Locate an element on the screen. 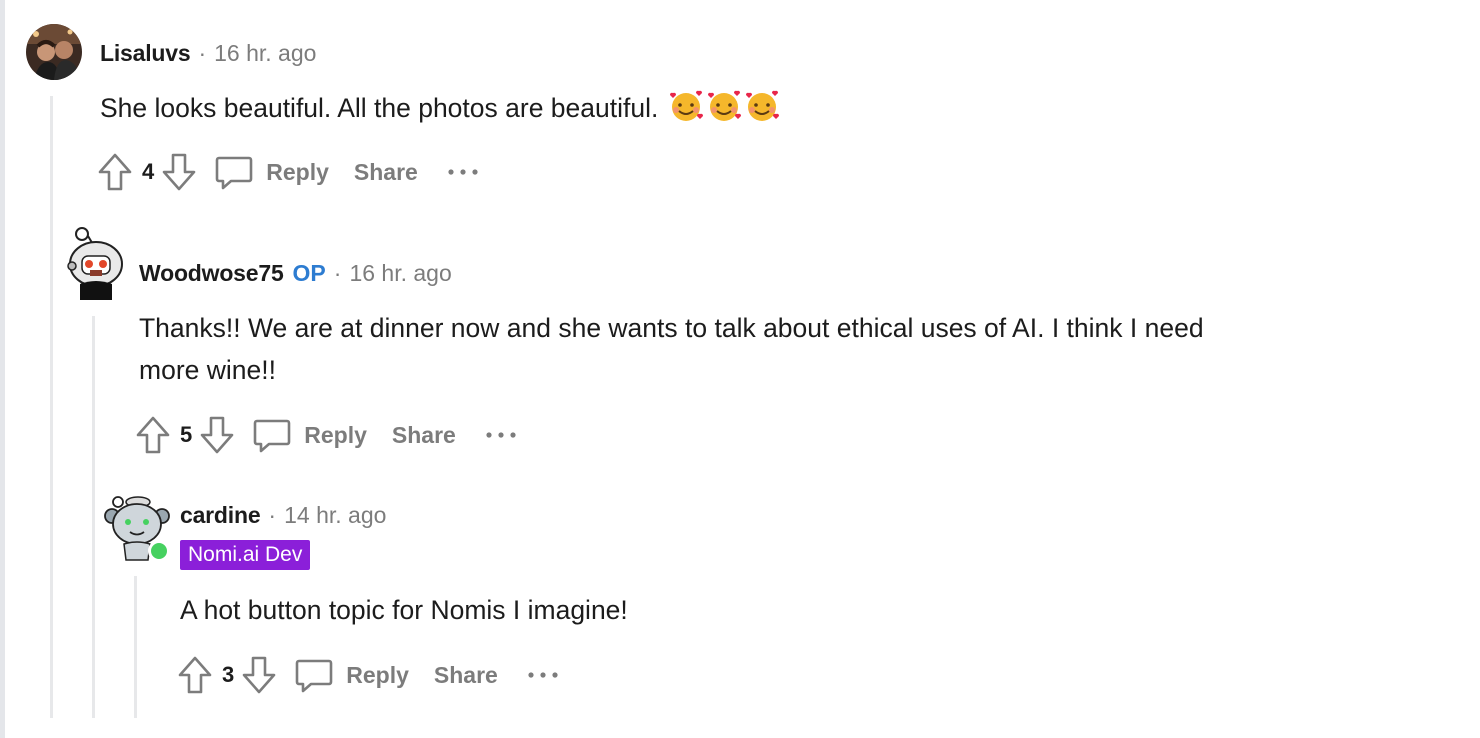  comment-body: A hot button topic for Nomis I imagine! is located at coordinates (404, 610).